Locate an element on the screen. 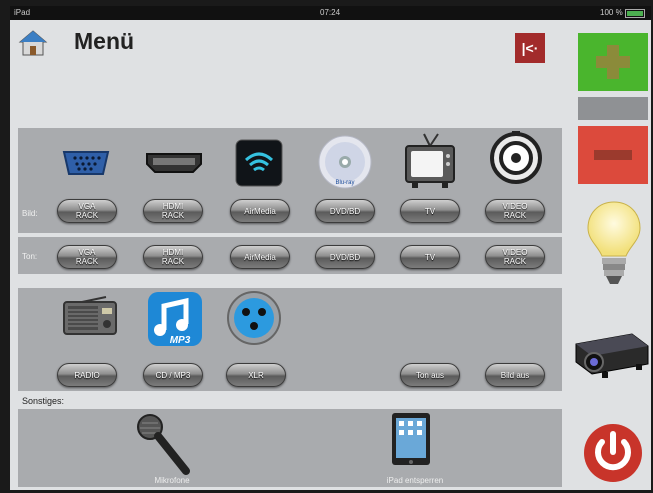 The image size is (653, 493). clock: 07:24 is located at coordinates (330, 12).